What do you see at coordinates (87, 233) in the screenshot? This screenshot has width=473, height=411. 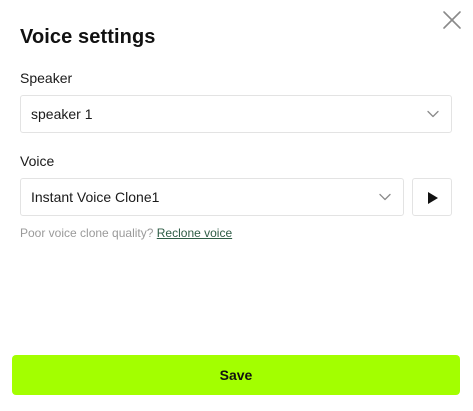 I see `clone-quality-hint-text: Poor voice clone quality?` at bounding box center [87, 233].